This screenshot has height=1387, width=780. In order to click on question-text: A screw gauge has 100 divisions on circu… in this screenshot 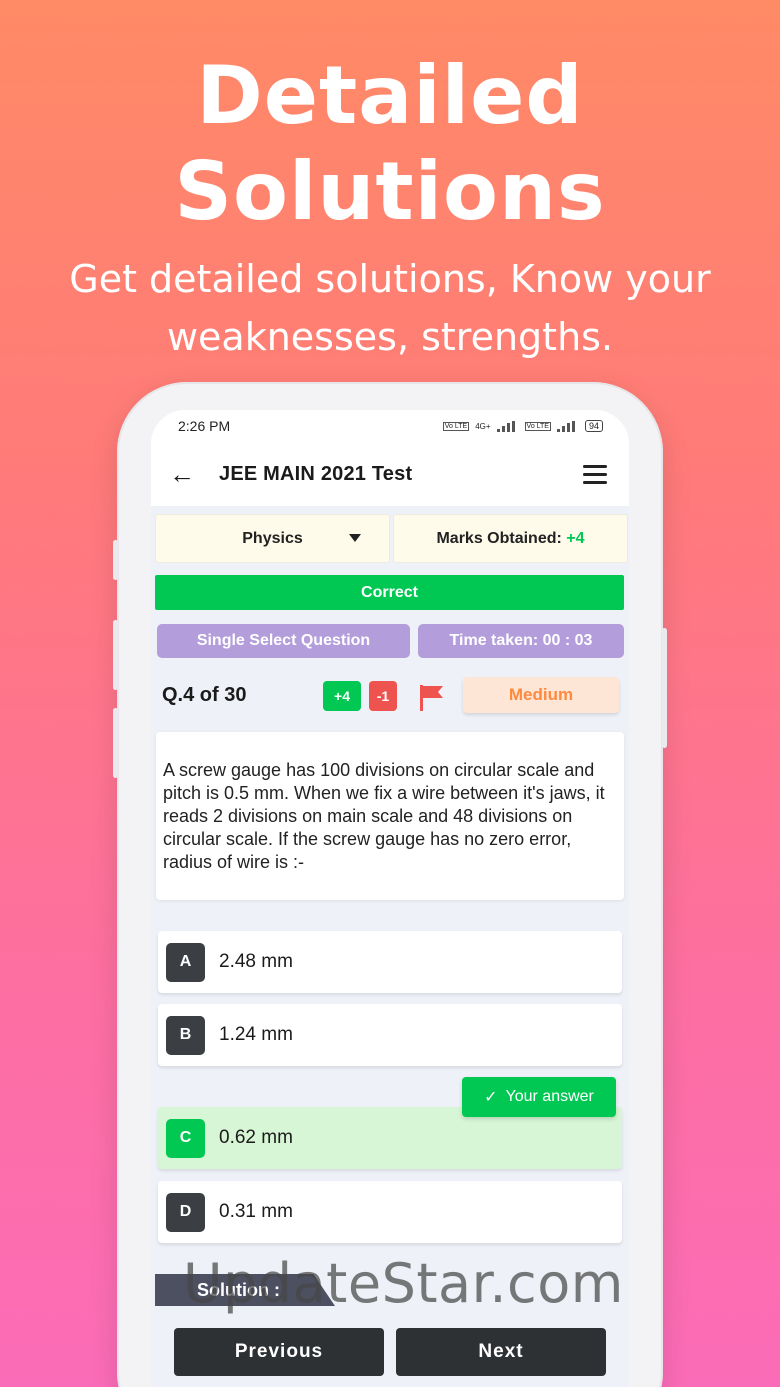, I will do `click(390, 816)`.